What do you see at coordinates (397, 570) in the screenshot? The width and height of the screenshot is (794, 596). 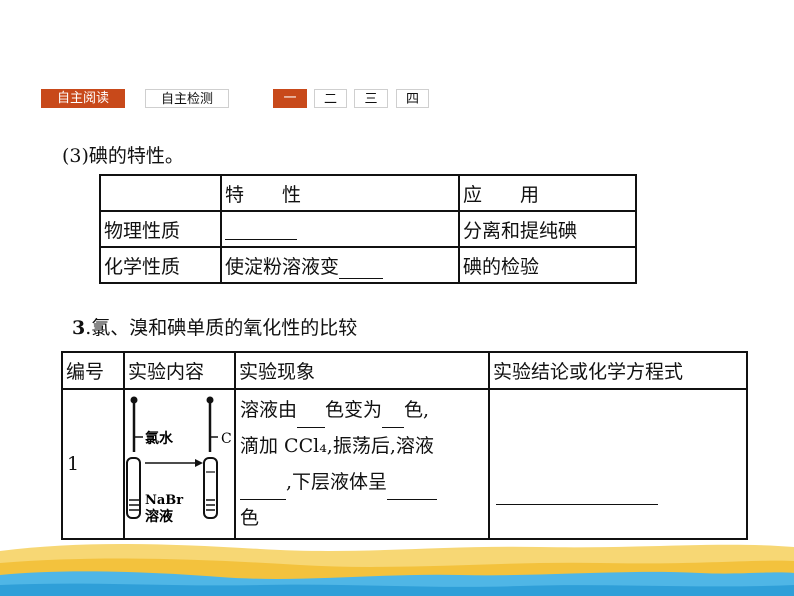 I see `footer-wave-decoration` at bounding box center [397, 570].